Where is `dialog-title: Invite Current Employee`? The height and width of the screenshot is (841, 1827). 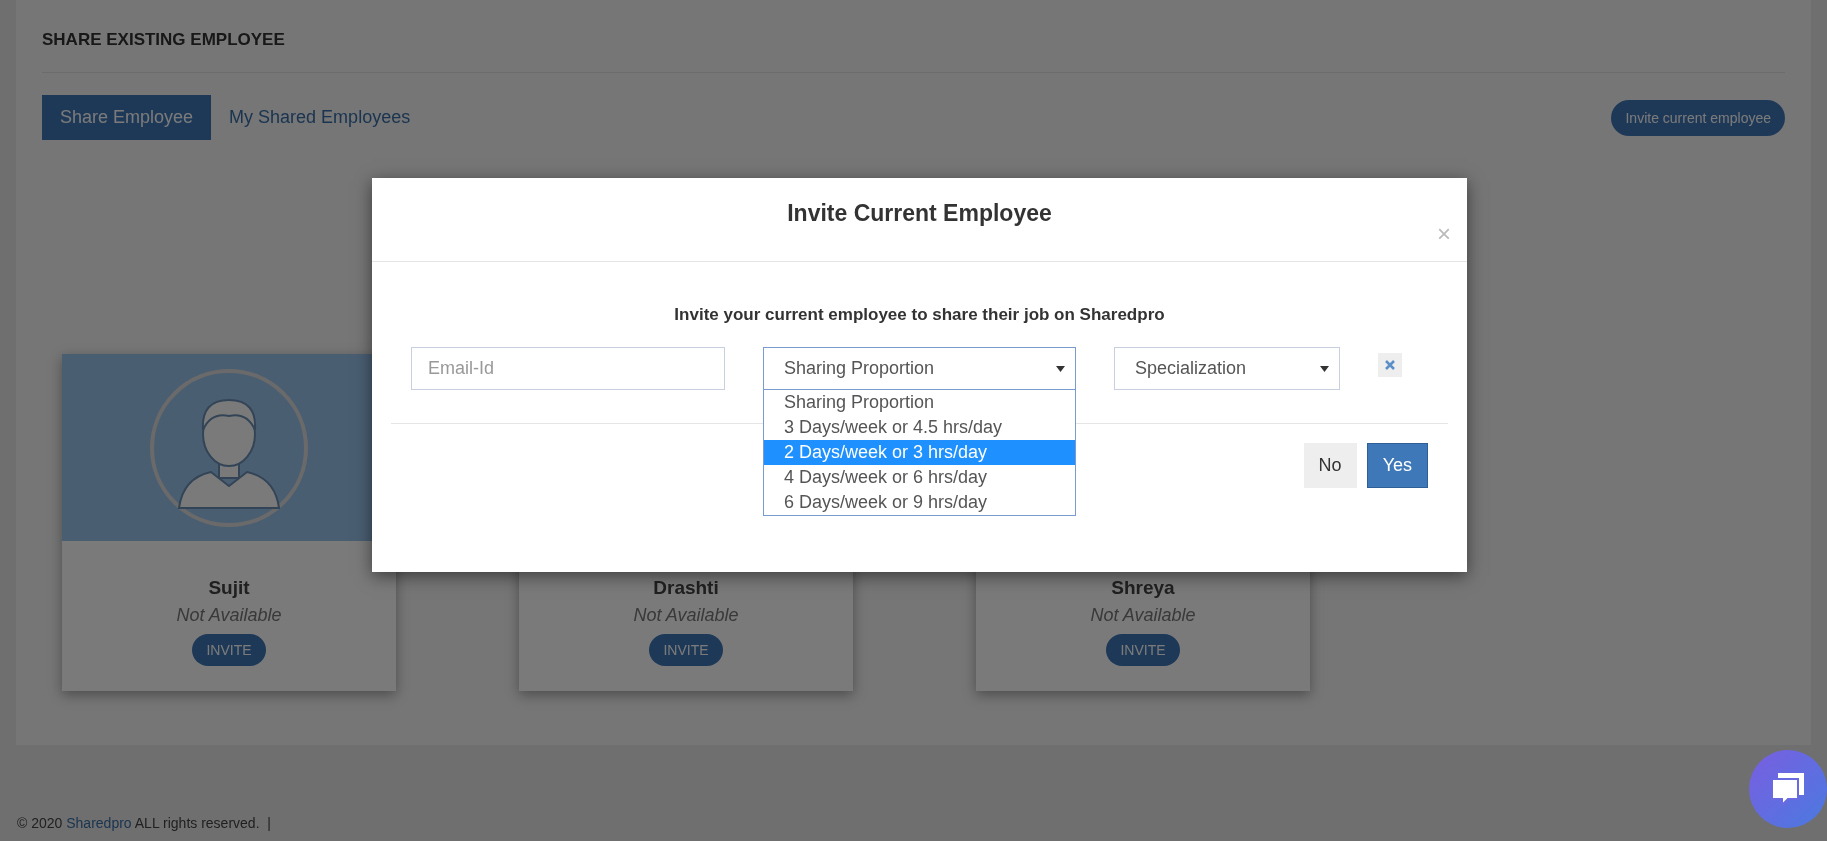 dialog-title: Invite Current Employee is located at coordinates (919, 214).